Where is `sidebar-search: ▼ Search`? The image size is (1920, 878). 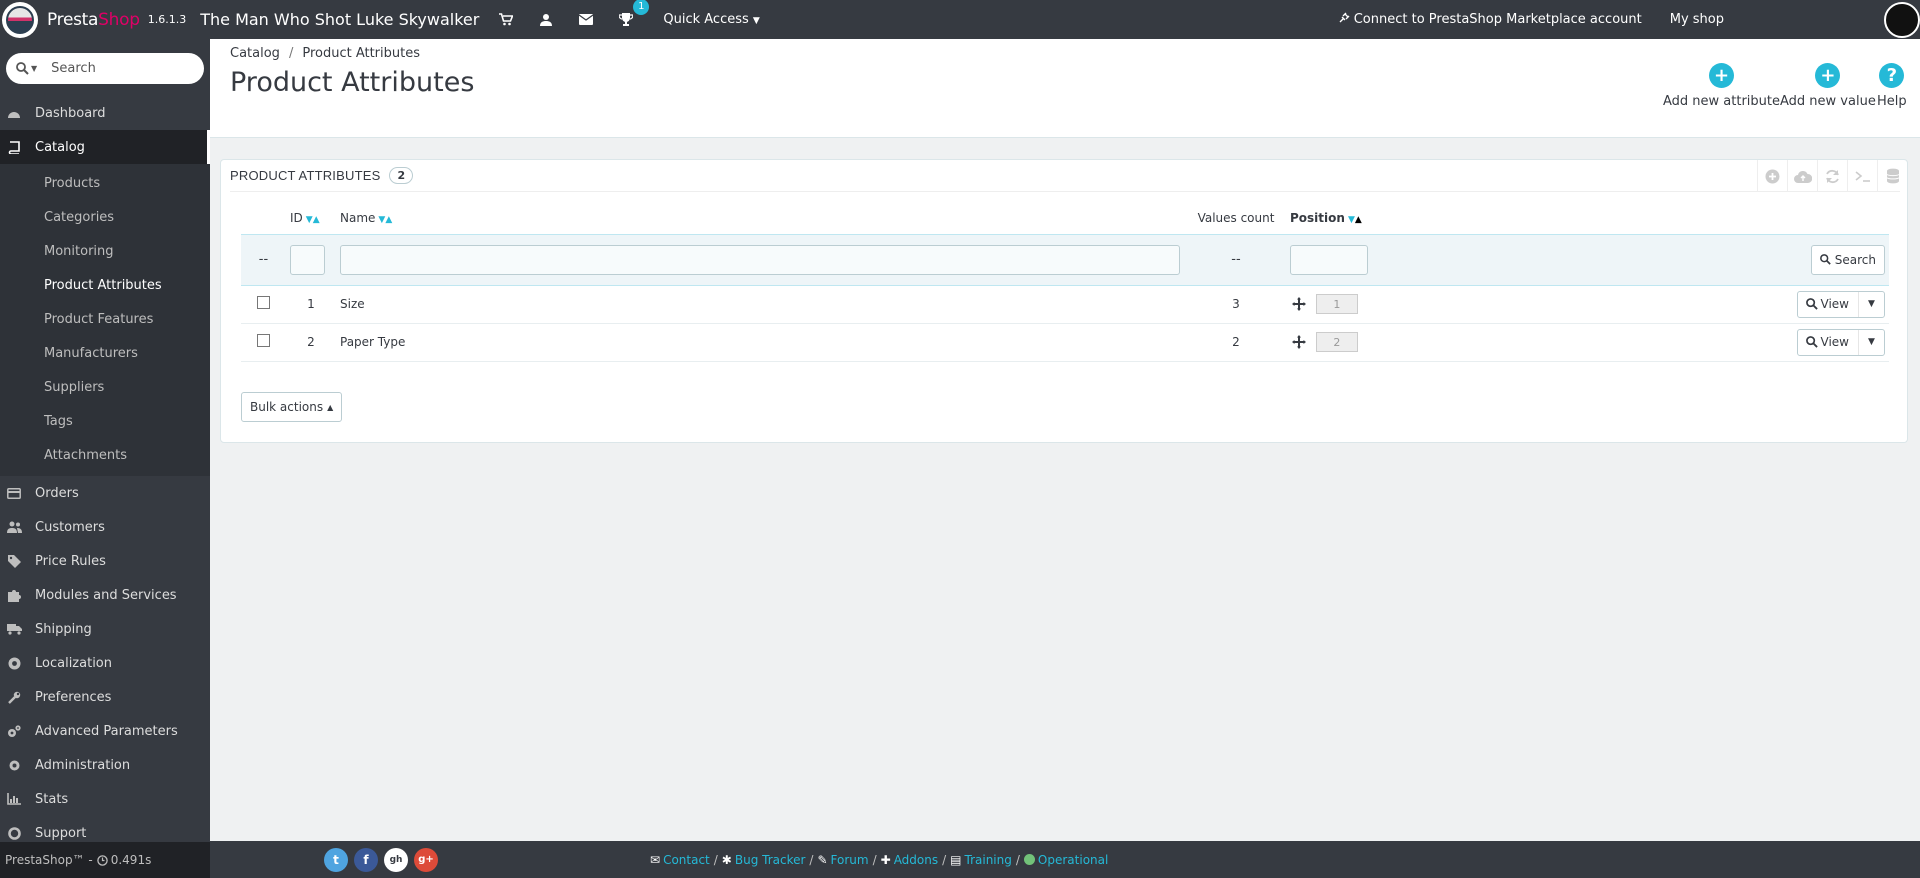
sidebar-search: ▼ Search is located at coordinates (105, 68).